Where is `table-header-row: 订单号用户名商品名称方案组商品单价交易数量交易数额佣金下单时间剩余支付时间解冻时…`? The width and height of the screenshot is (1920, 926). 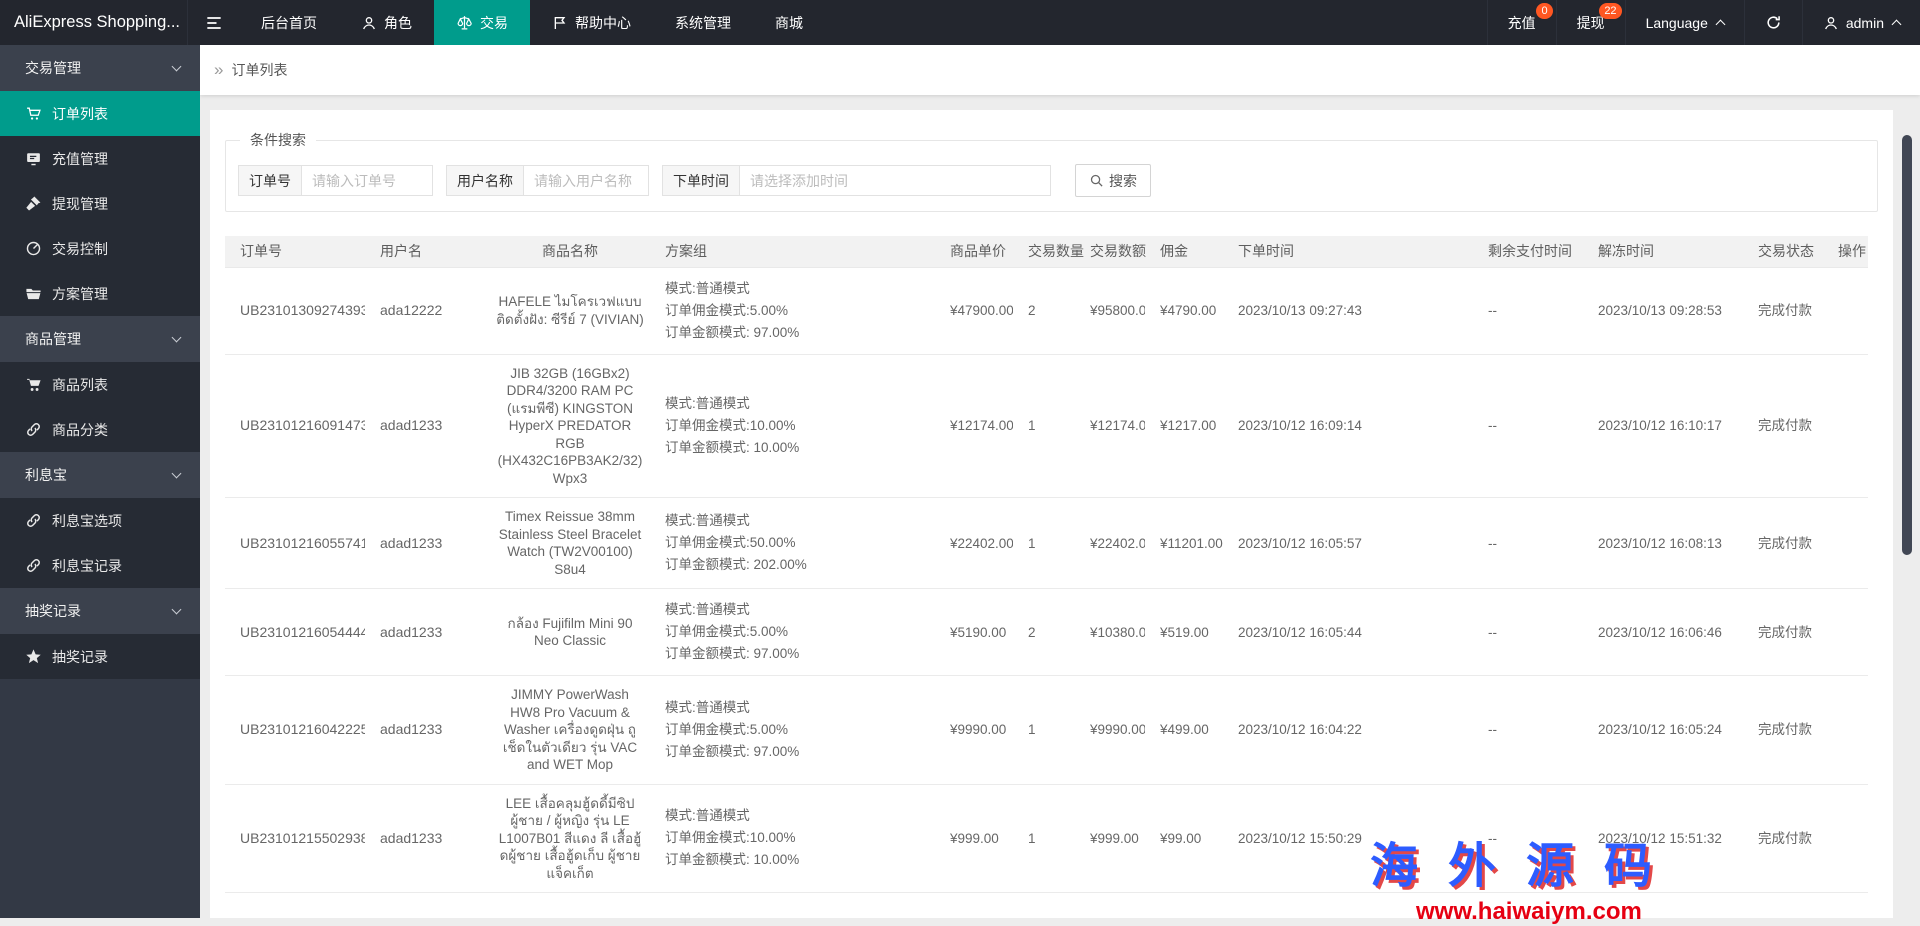 table-header-row: 订单号用户名商品名称方案组商品单价交易数量交易数额佣金下单时间剩余支付时间解冻时… is located at coordinates (1046, 251).